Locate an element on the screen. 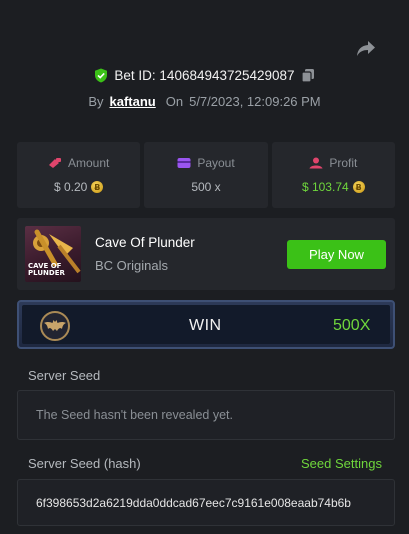  wallet-icon is located at coordinates (184, 163).